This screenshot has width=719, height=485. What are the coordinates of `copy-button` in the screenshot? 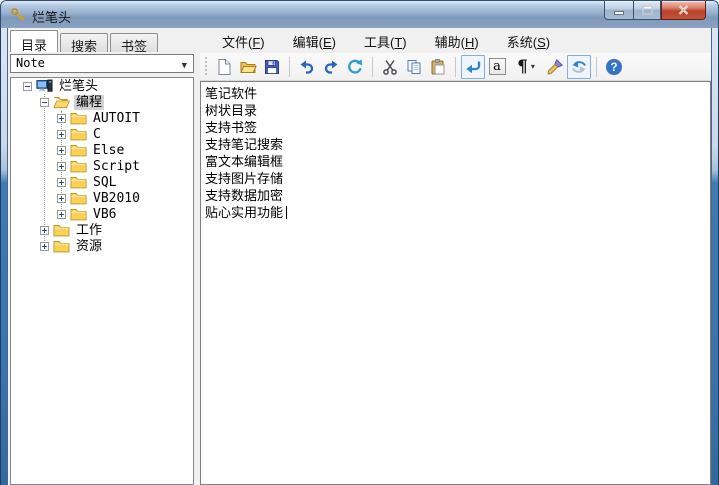 It's located at (414, 67).